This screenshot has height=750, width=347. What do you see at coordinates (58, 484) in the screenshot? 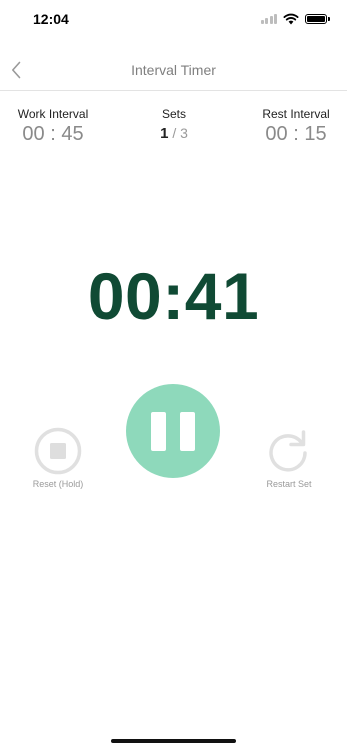
I see `reset-label: Reset (Hold)` at bounding box center [58, 484].